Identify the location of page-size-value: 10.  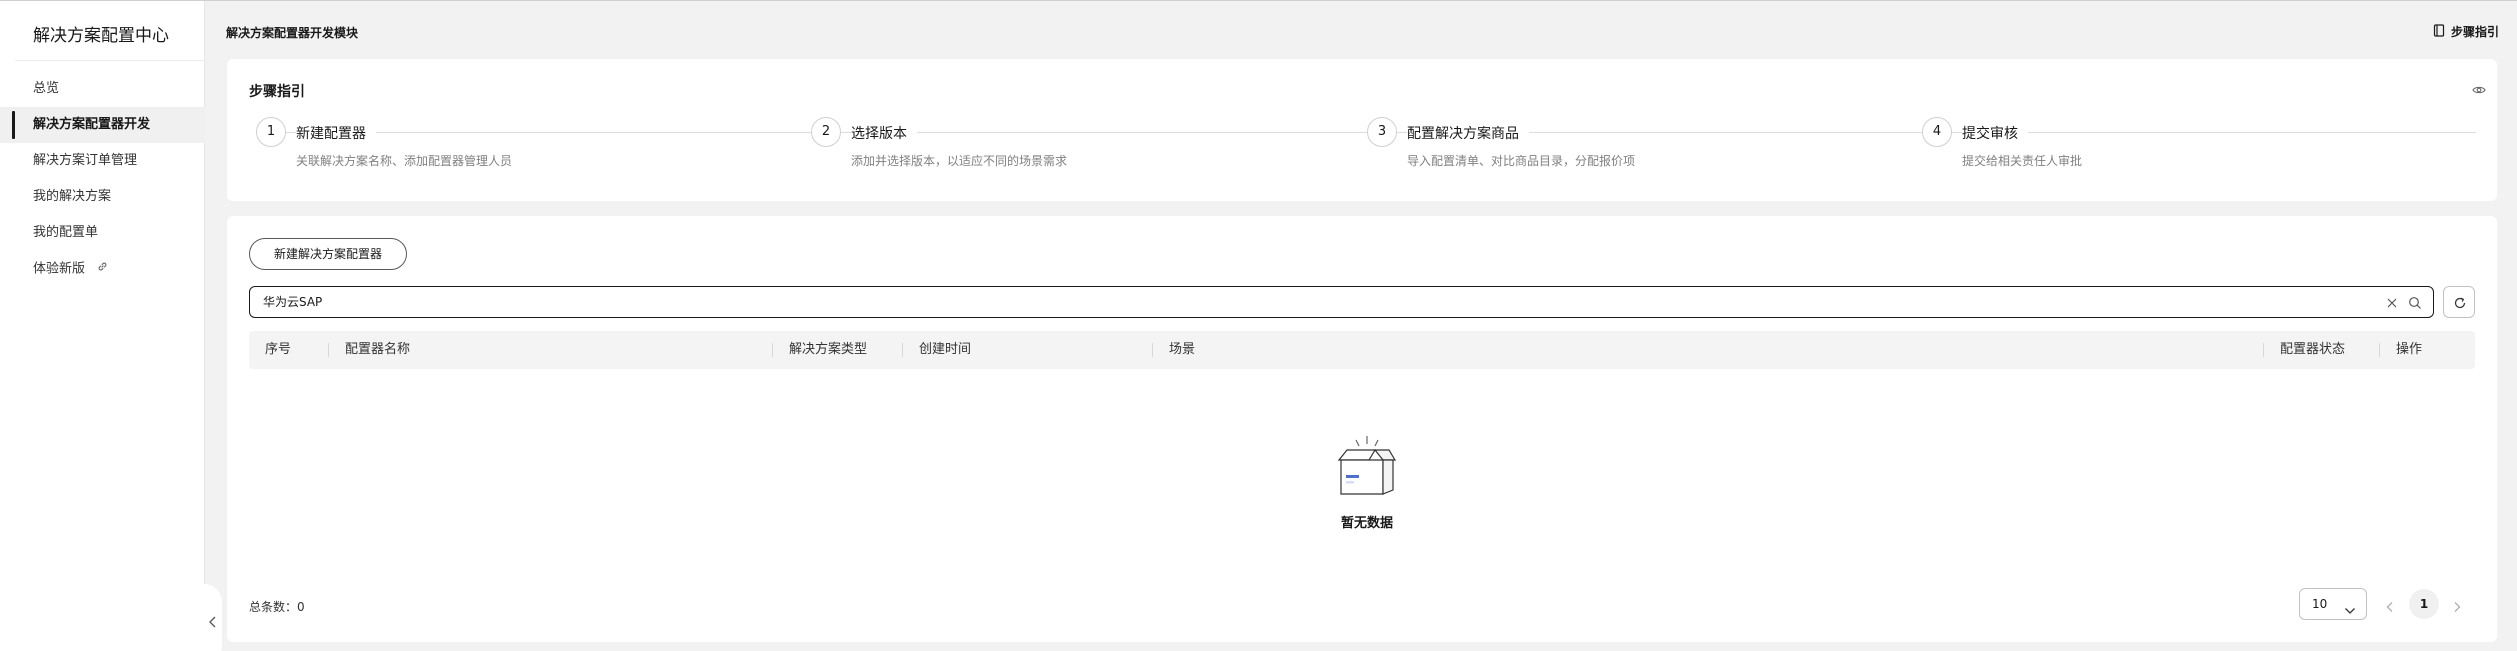
(2320, 604).